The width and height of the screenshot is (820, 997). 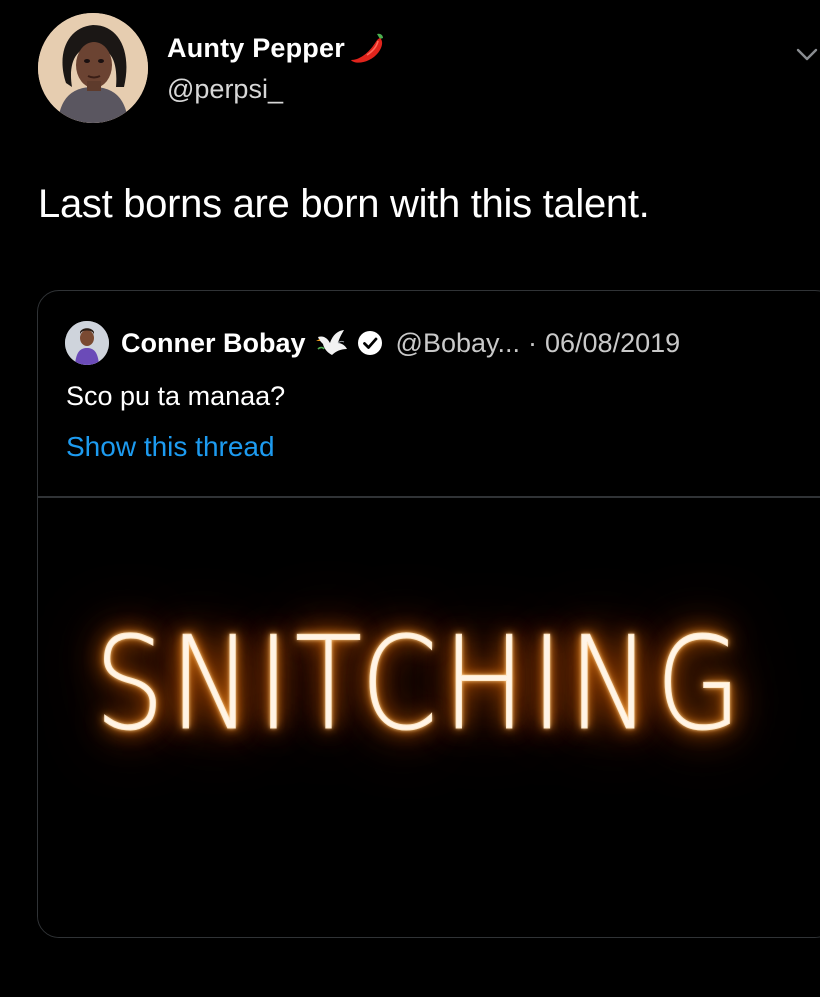 I want to click on author-handle: @perpsi_, so click(x=225, y=89).